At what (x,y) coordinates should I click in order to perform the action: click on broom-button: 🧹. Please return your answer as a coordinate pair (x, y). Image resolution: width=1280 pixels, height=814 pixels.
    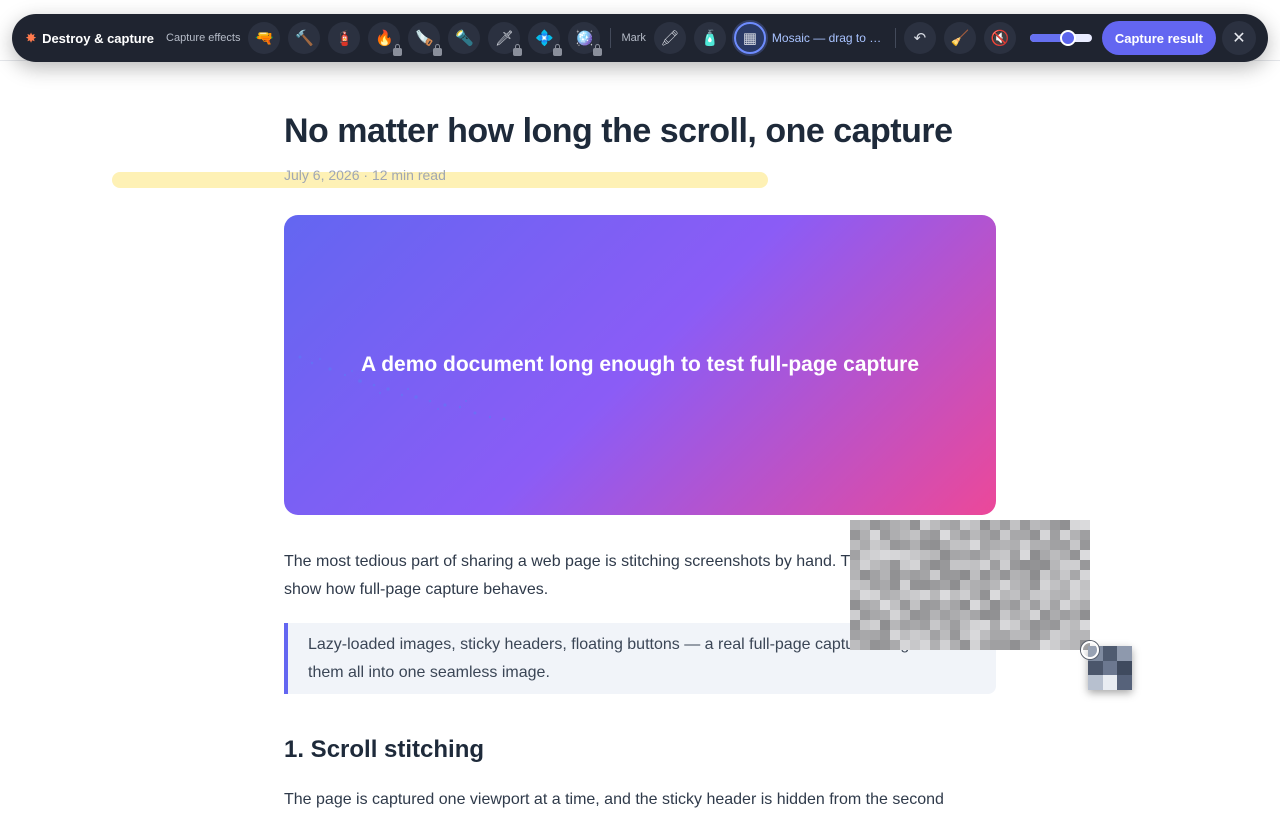
    Looking at the image, I should click on (959, 38).